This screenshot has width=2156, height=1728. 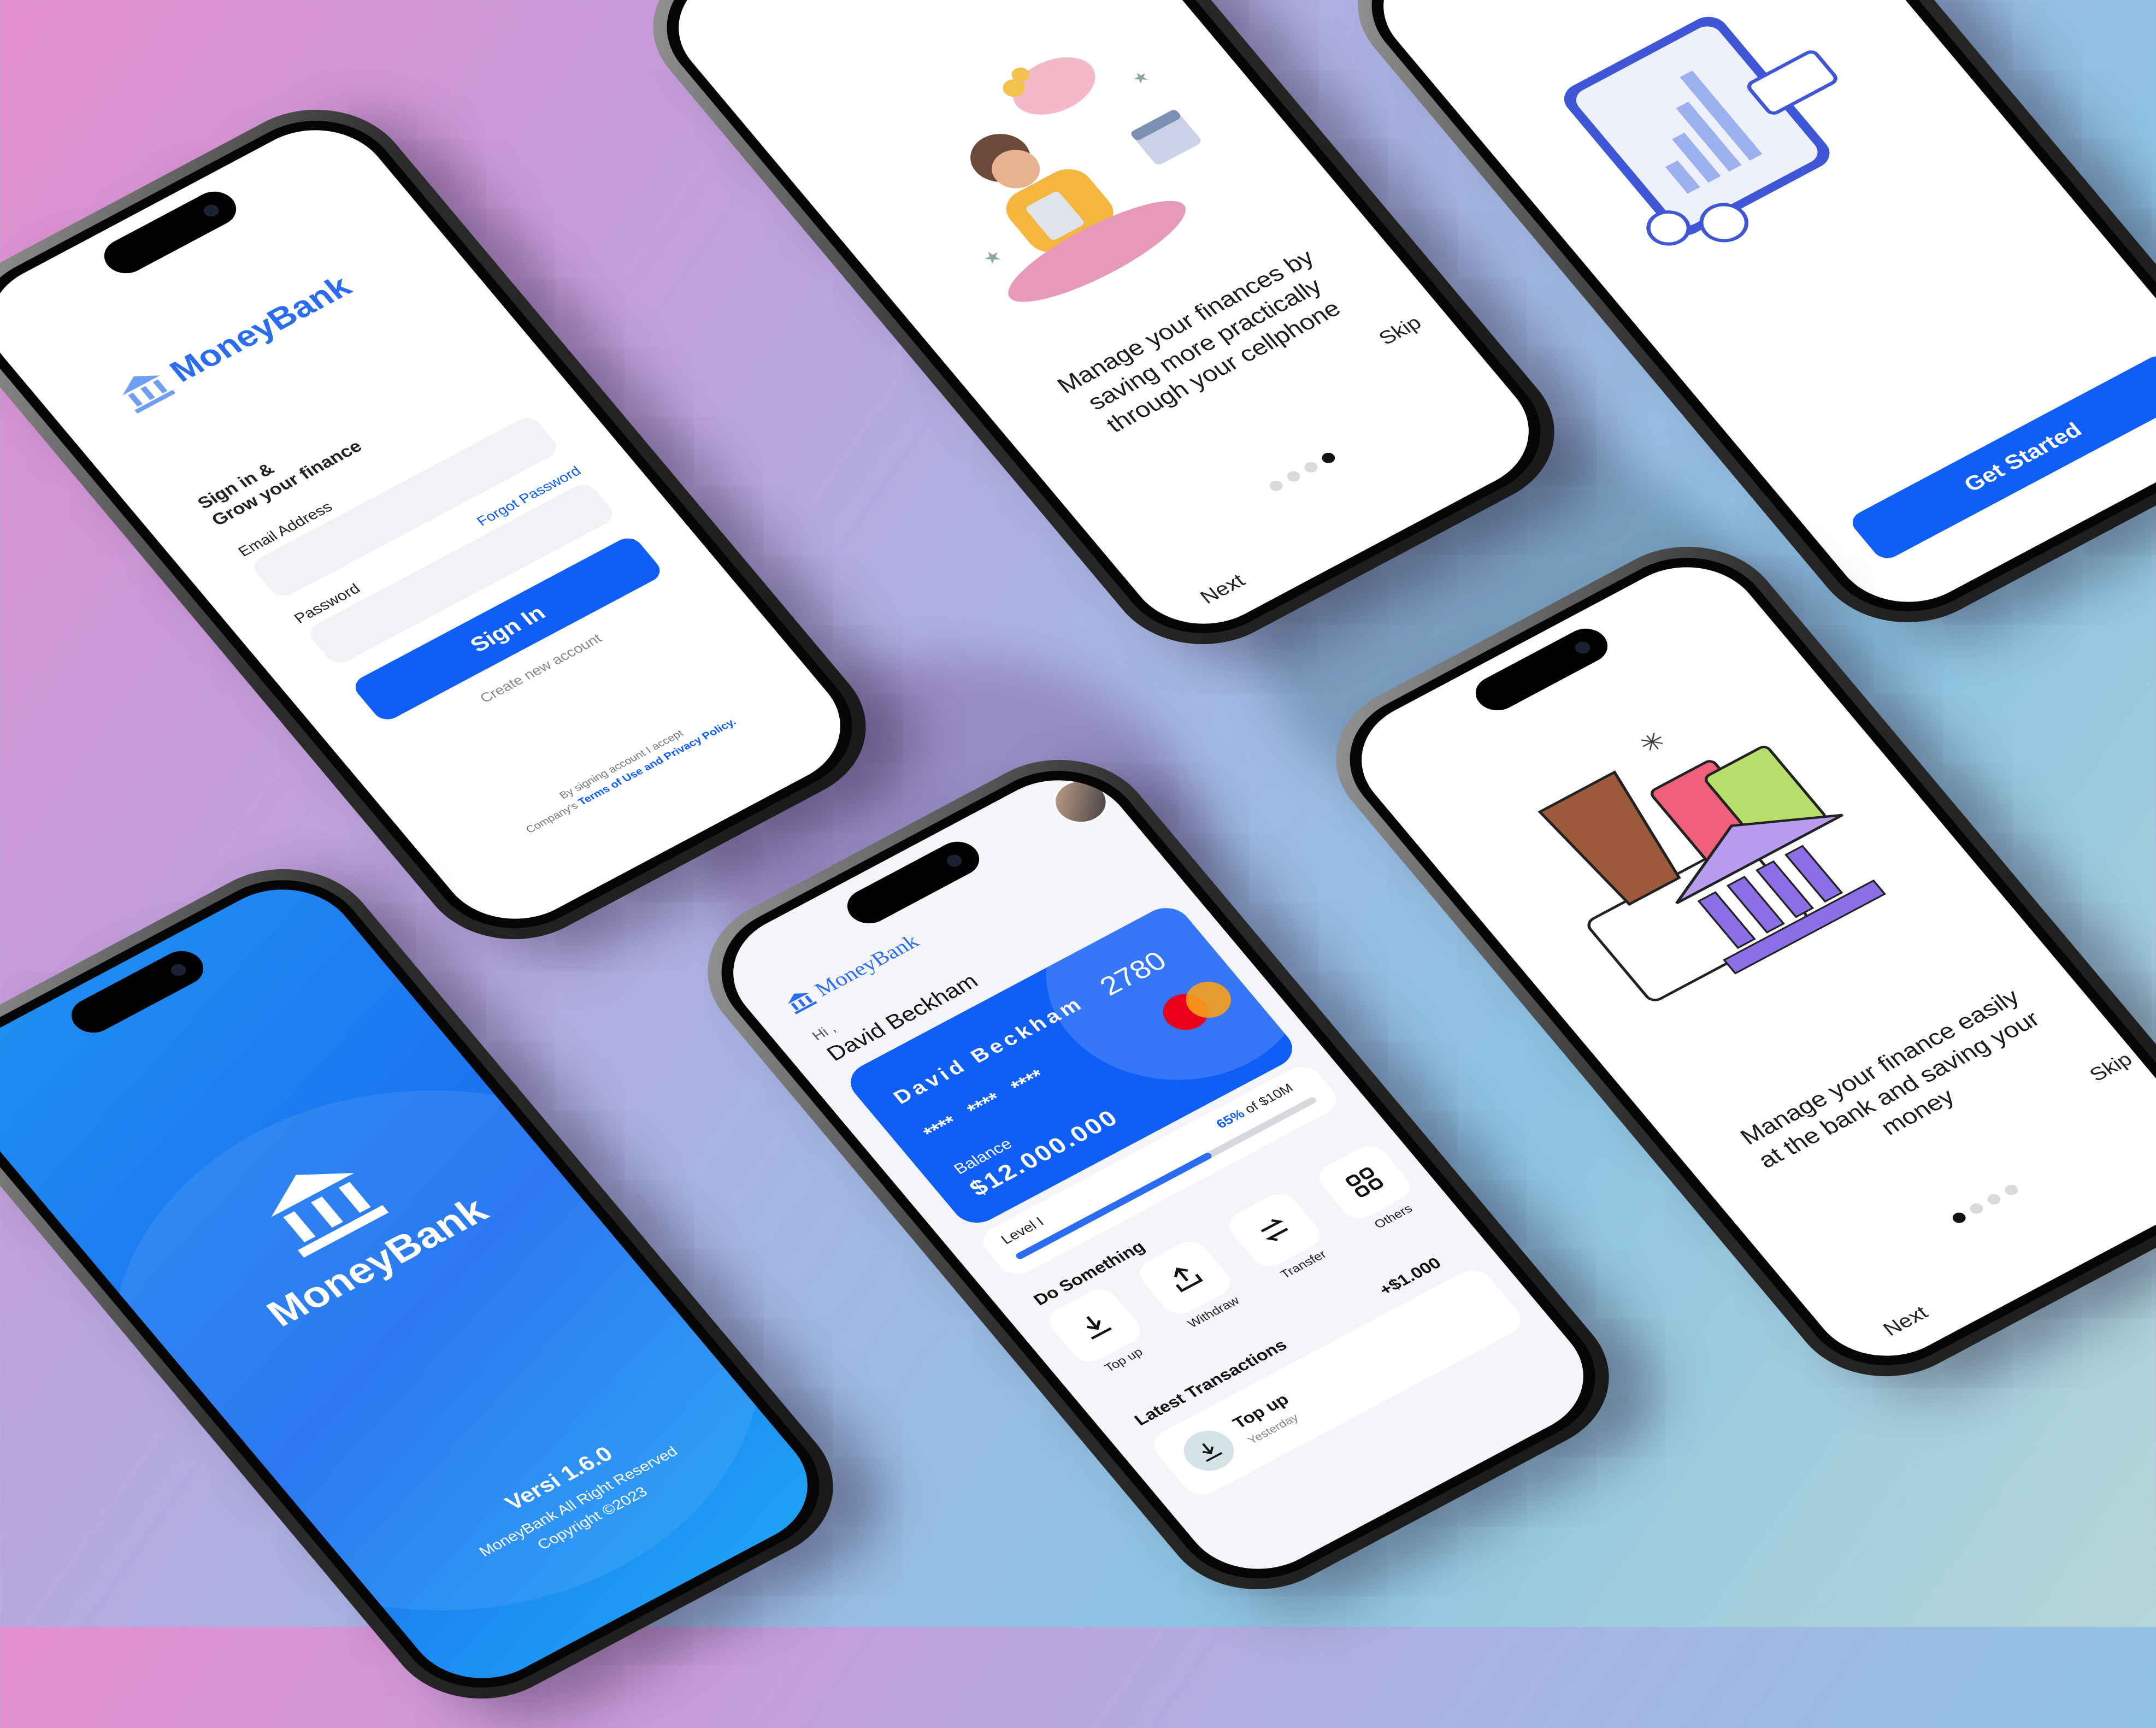 I want to click on swap-icon, so click(x=1274, y=1230).